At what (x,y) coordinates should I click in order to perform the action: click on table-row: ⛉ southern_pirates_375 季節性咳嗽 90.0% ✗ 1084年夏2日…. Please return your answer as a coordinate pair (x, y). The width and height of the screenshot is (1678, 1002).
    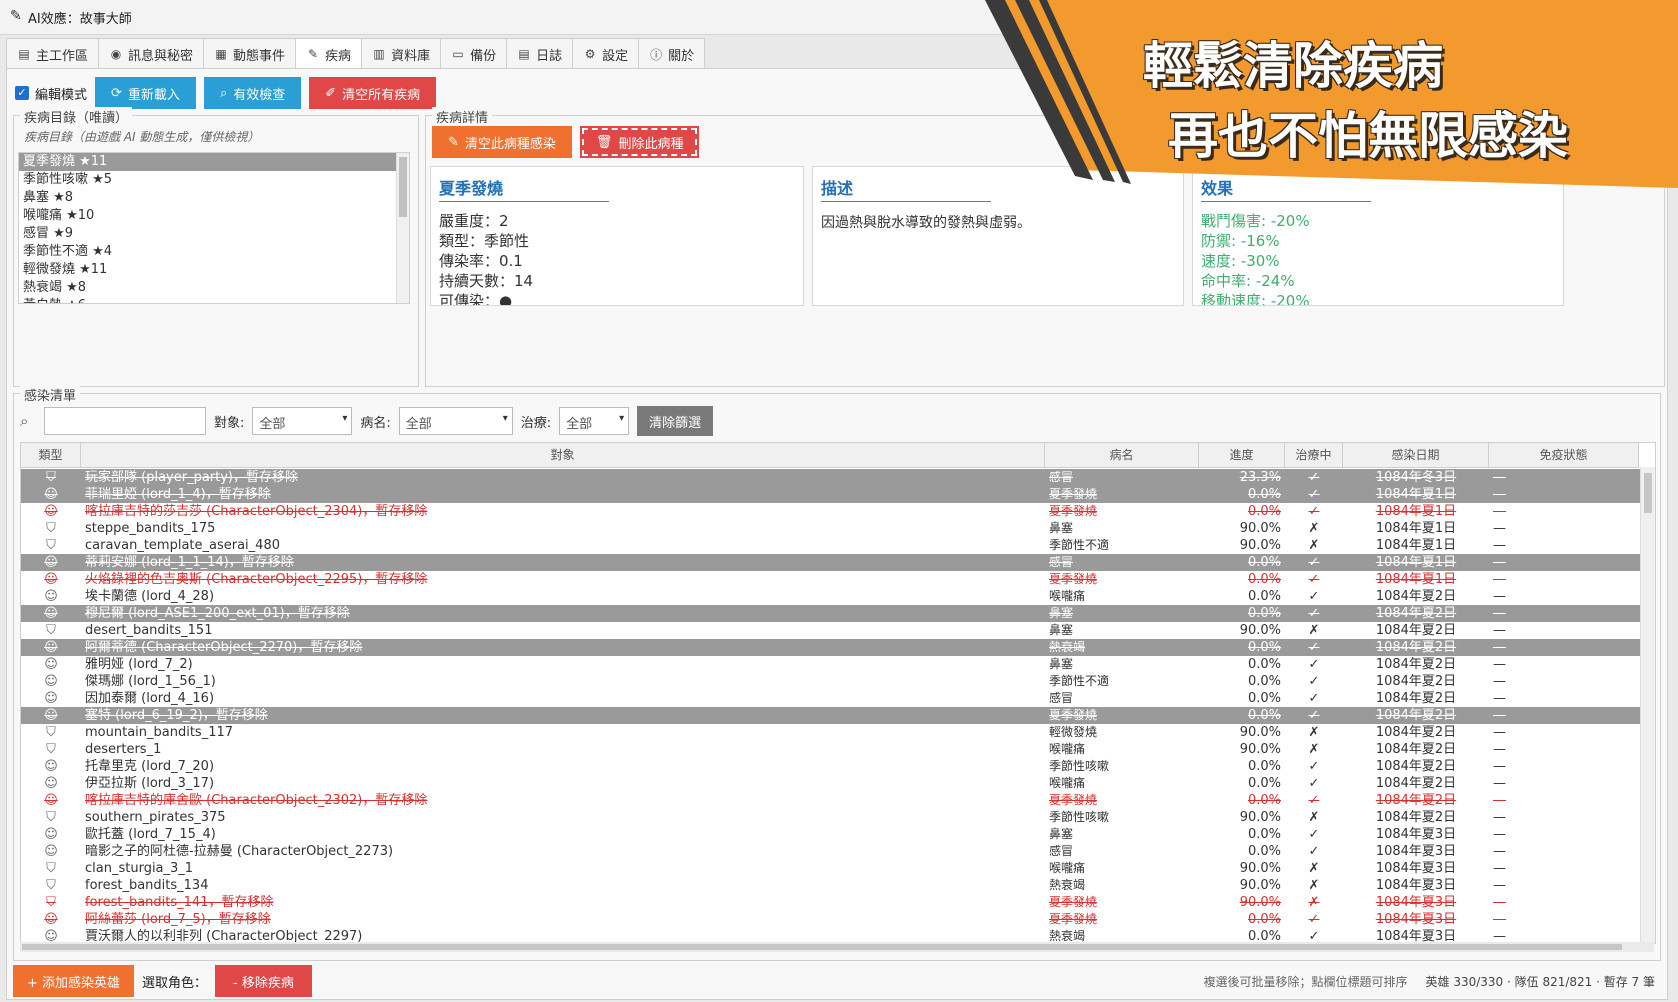
    Looking at the image, I should click on (831, 817).